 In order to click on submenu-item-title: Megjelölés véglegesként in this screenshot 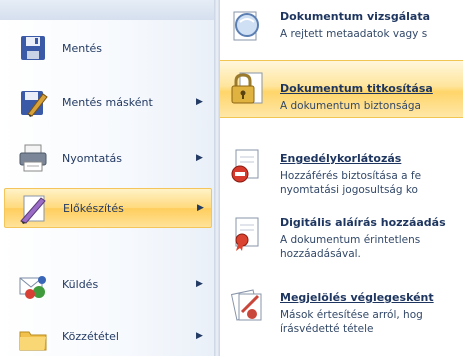, I will do `click(357, 297)`.